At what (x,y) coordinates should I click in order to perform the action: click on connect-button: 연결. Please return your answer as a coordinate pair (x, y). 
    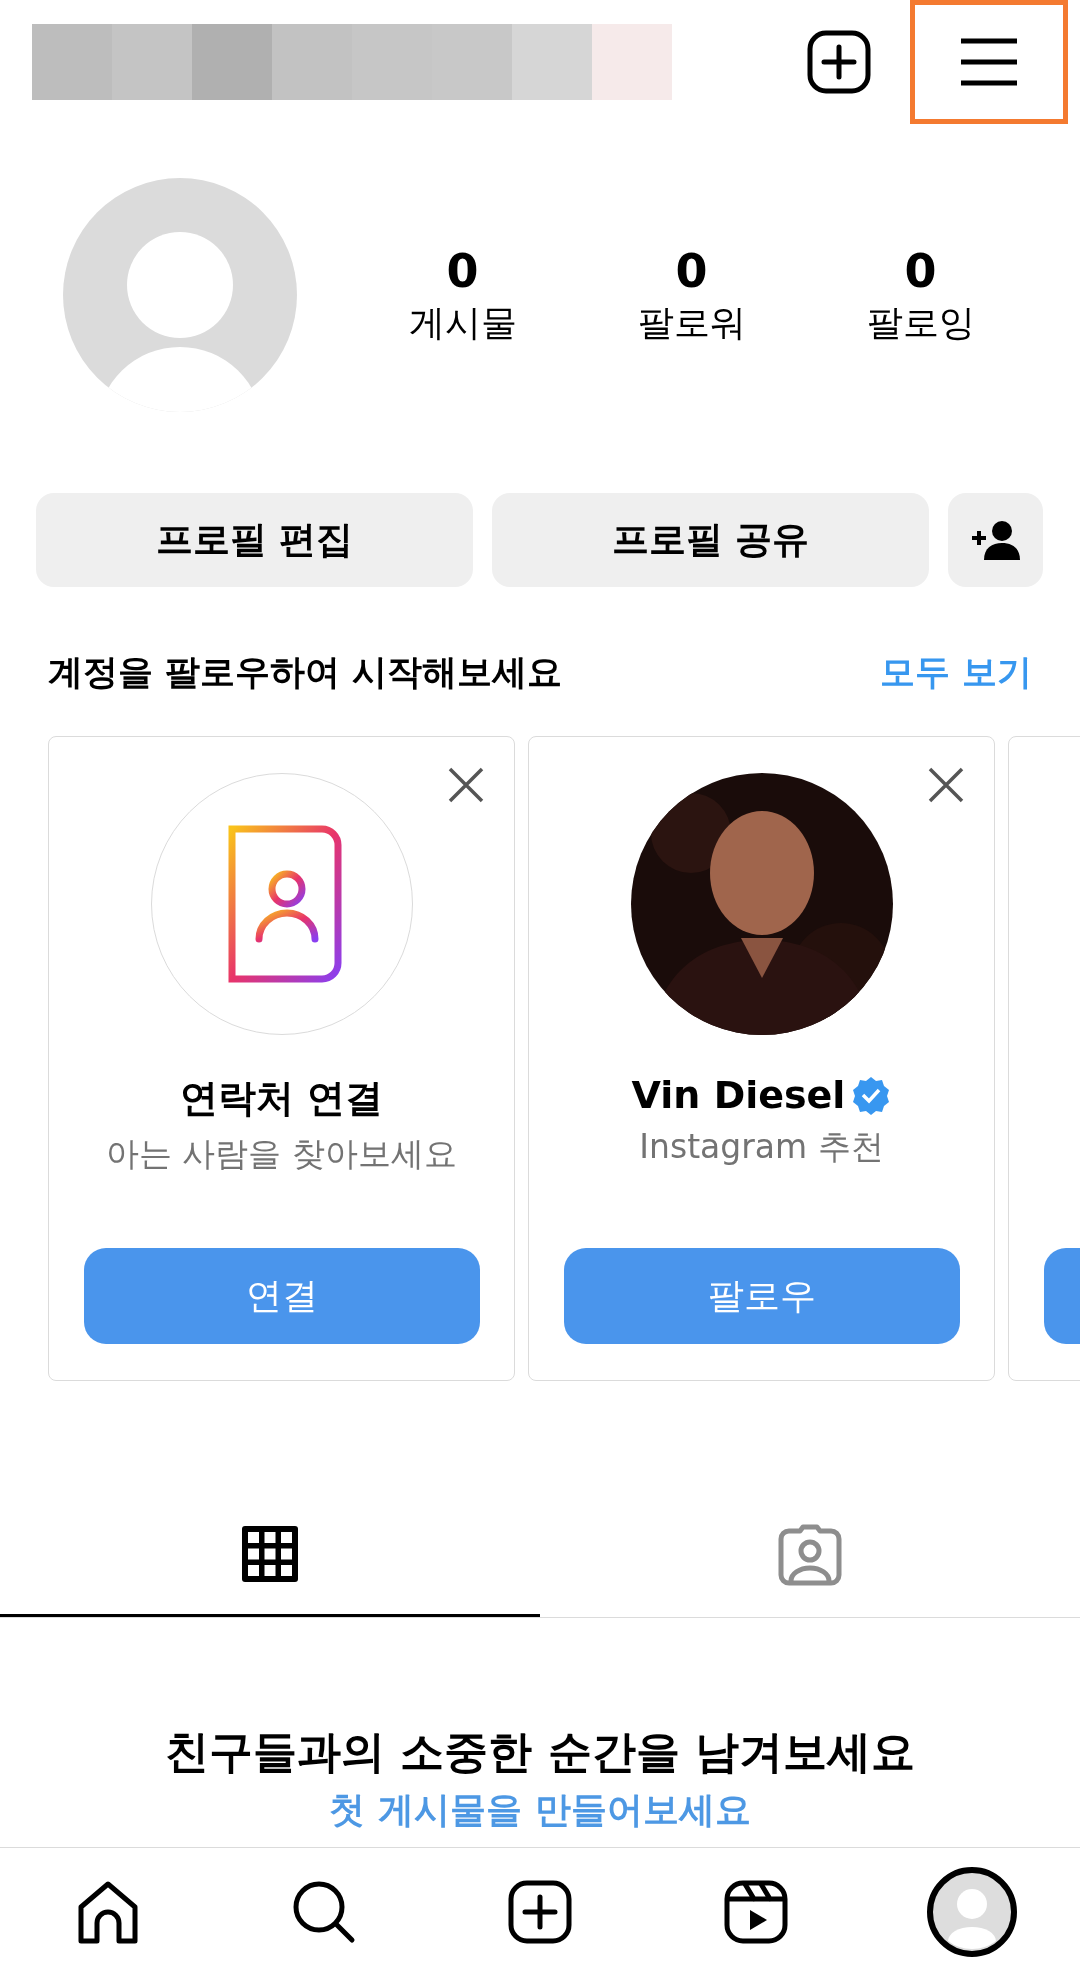
    Looking at the image, I should click on (281, 1296).